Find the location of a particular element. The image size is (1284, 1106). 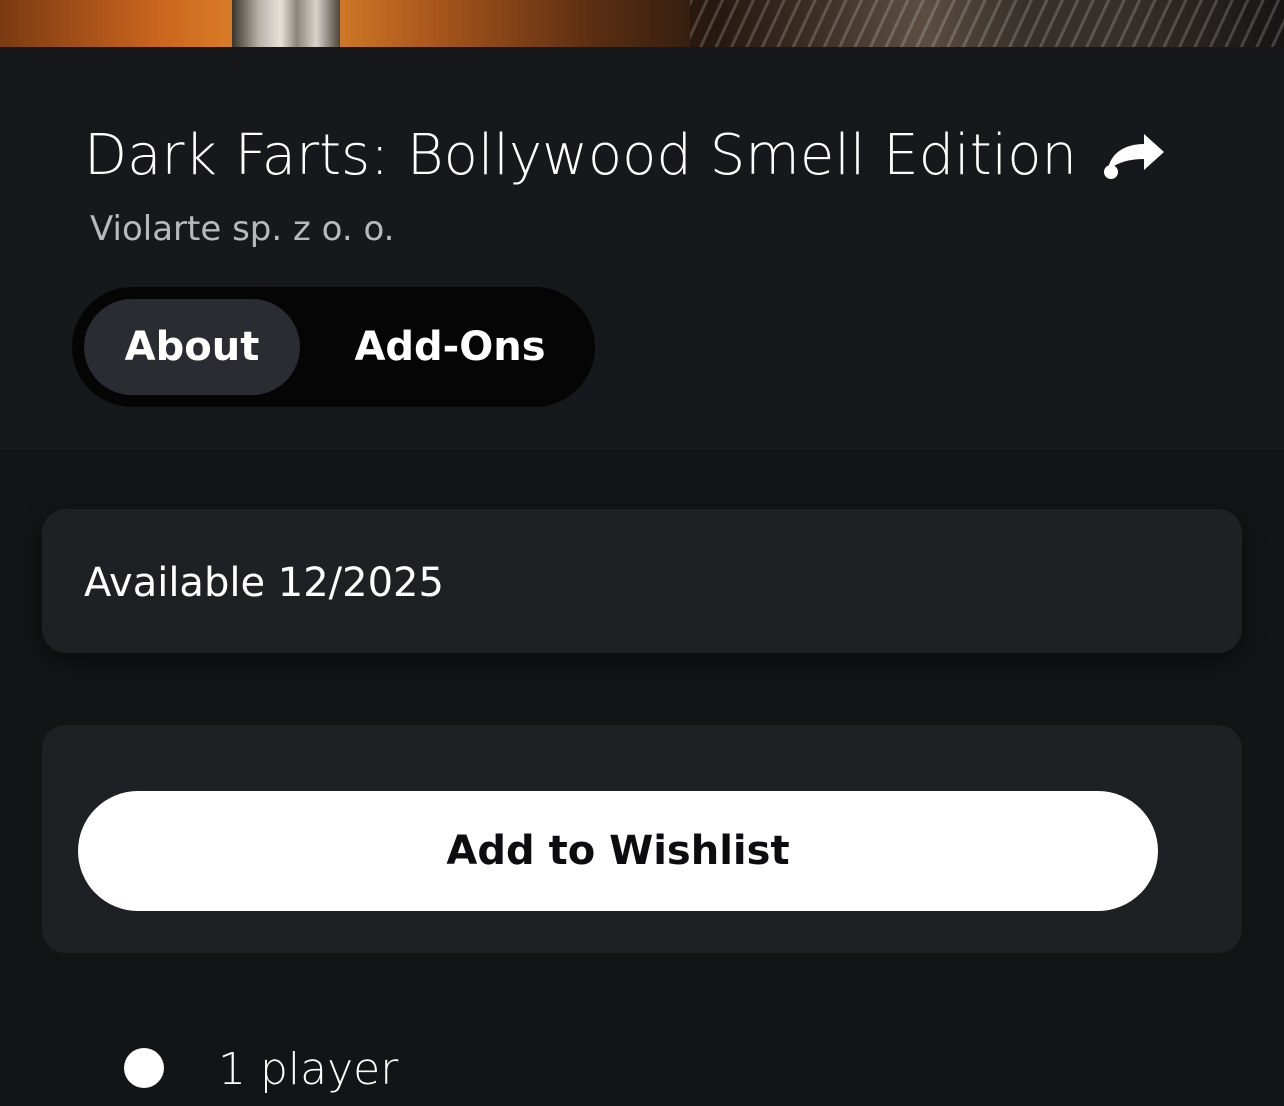

player-icon is located at coordinates (144, 1068).